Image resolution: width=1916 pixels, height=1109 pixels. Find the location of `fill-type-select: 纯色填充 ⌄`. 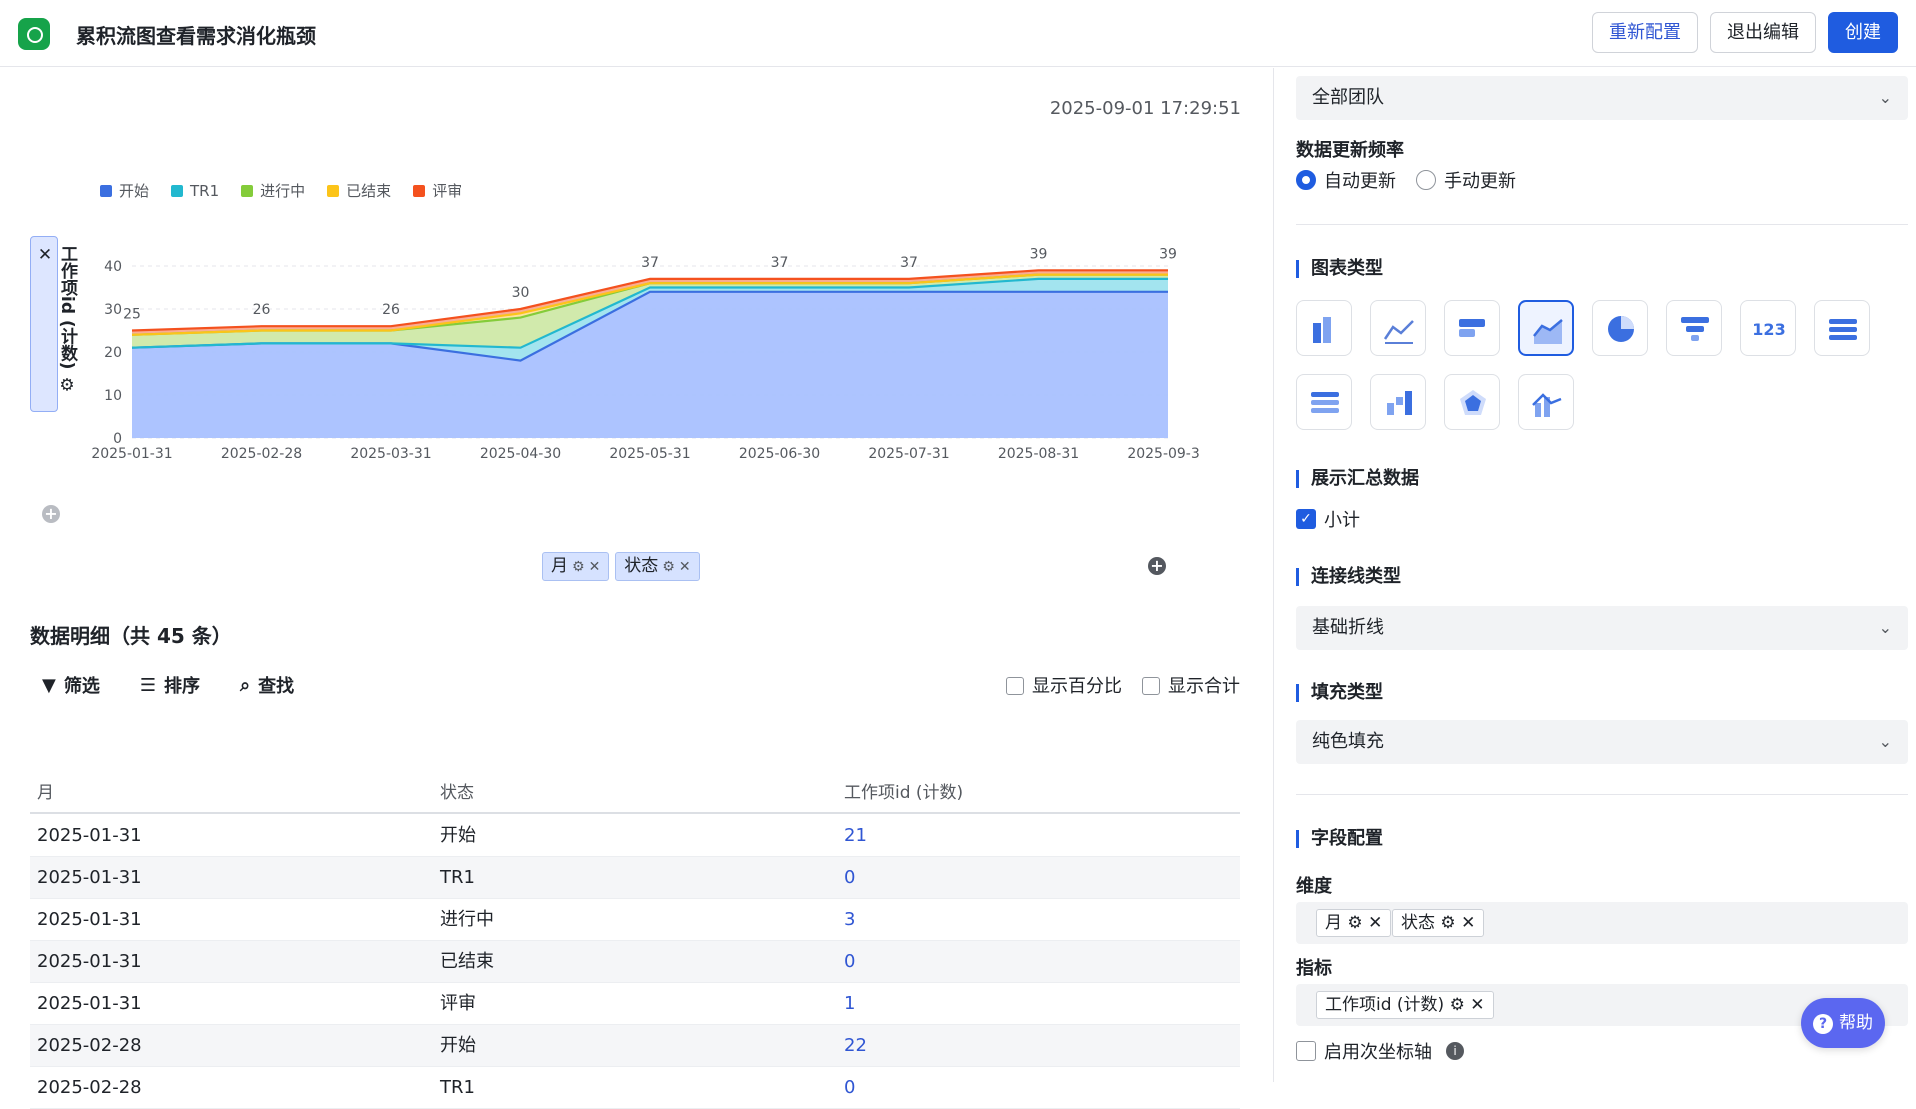

fill-type-select: 纯色填充 ⌄ is located at coordinates (1602, 742).